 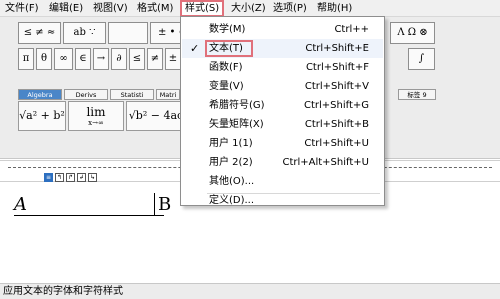 What do you see at coordinates (173, 59) in the screenshot?
I see `plus-minus-button: ±` at bounding box center [173, 59].